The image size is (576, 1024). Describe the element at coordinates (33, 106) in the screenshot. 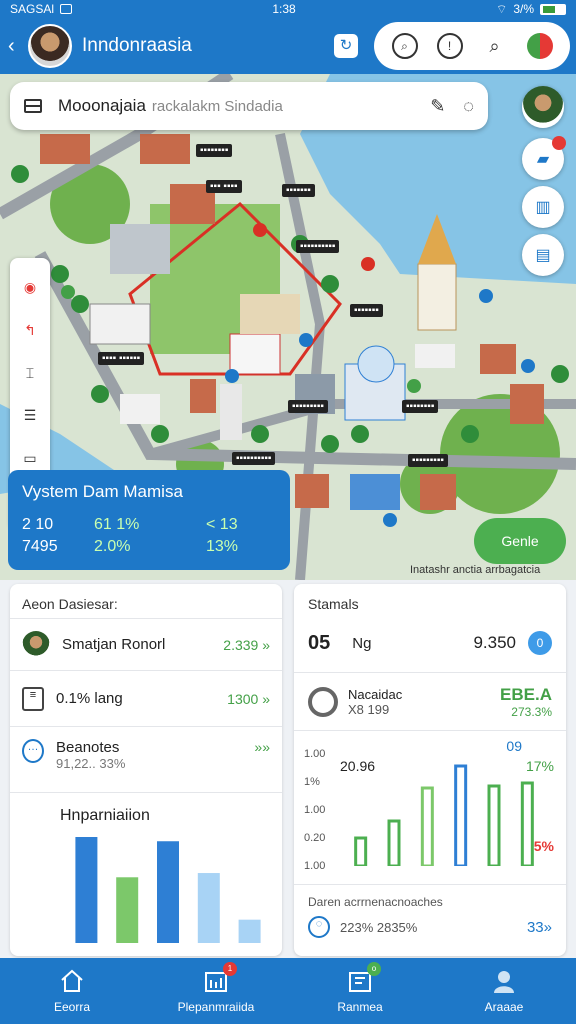

I see `list-icon` at that location.